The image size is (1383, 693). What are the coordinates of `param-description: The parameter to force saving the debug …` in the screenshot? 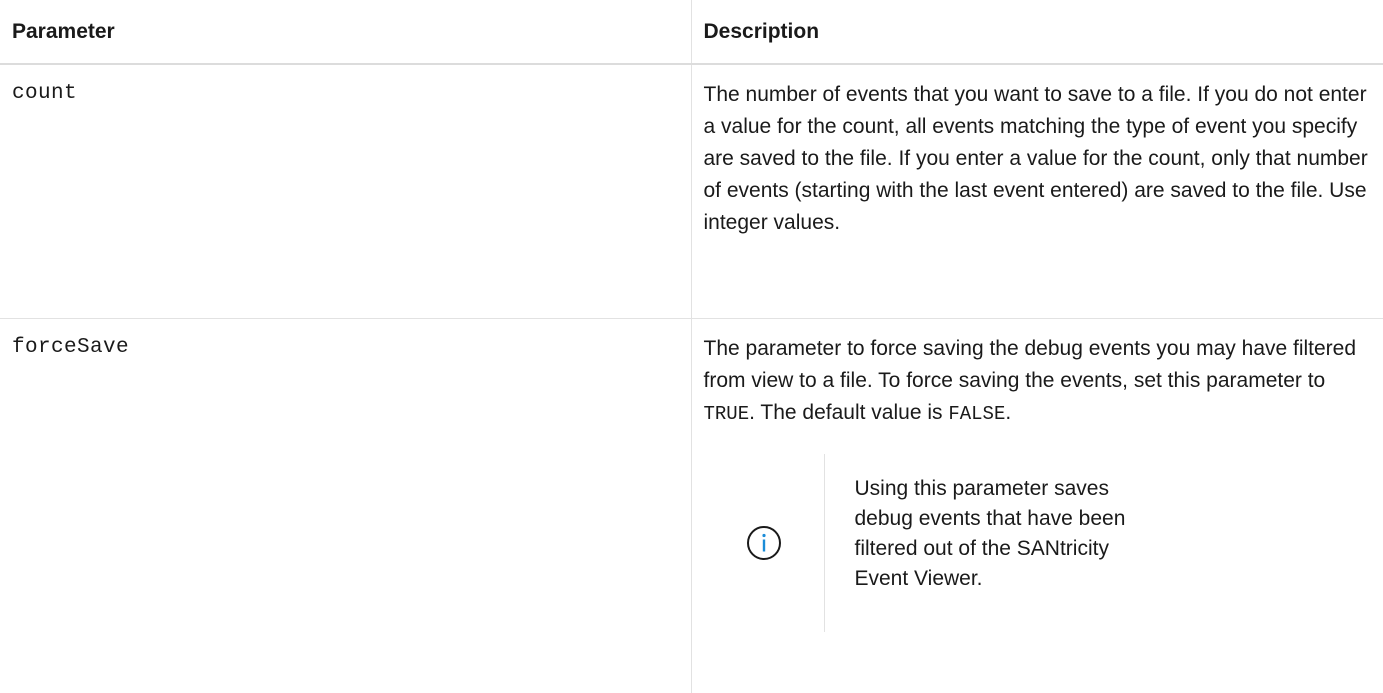 It's located at (1036, 381).